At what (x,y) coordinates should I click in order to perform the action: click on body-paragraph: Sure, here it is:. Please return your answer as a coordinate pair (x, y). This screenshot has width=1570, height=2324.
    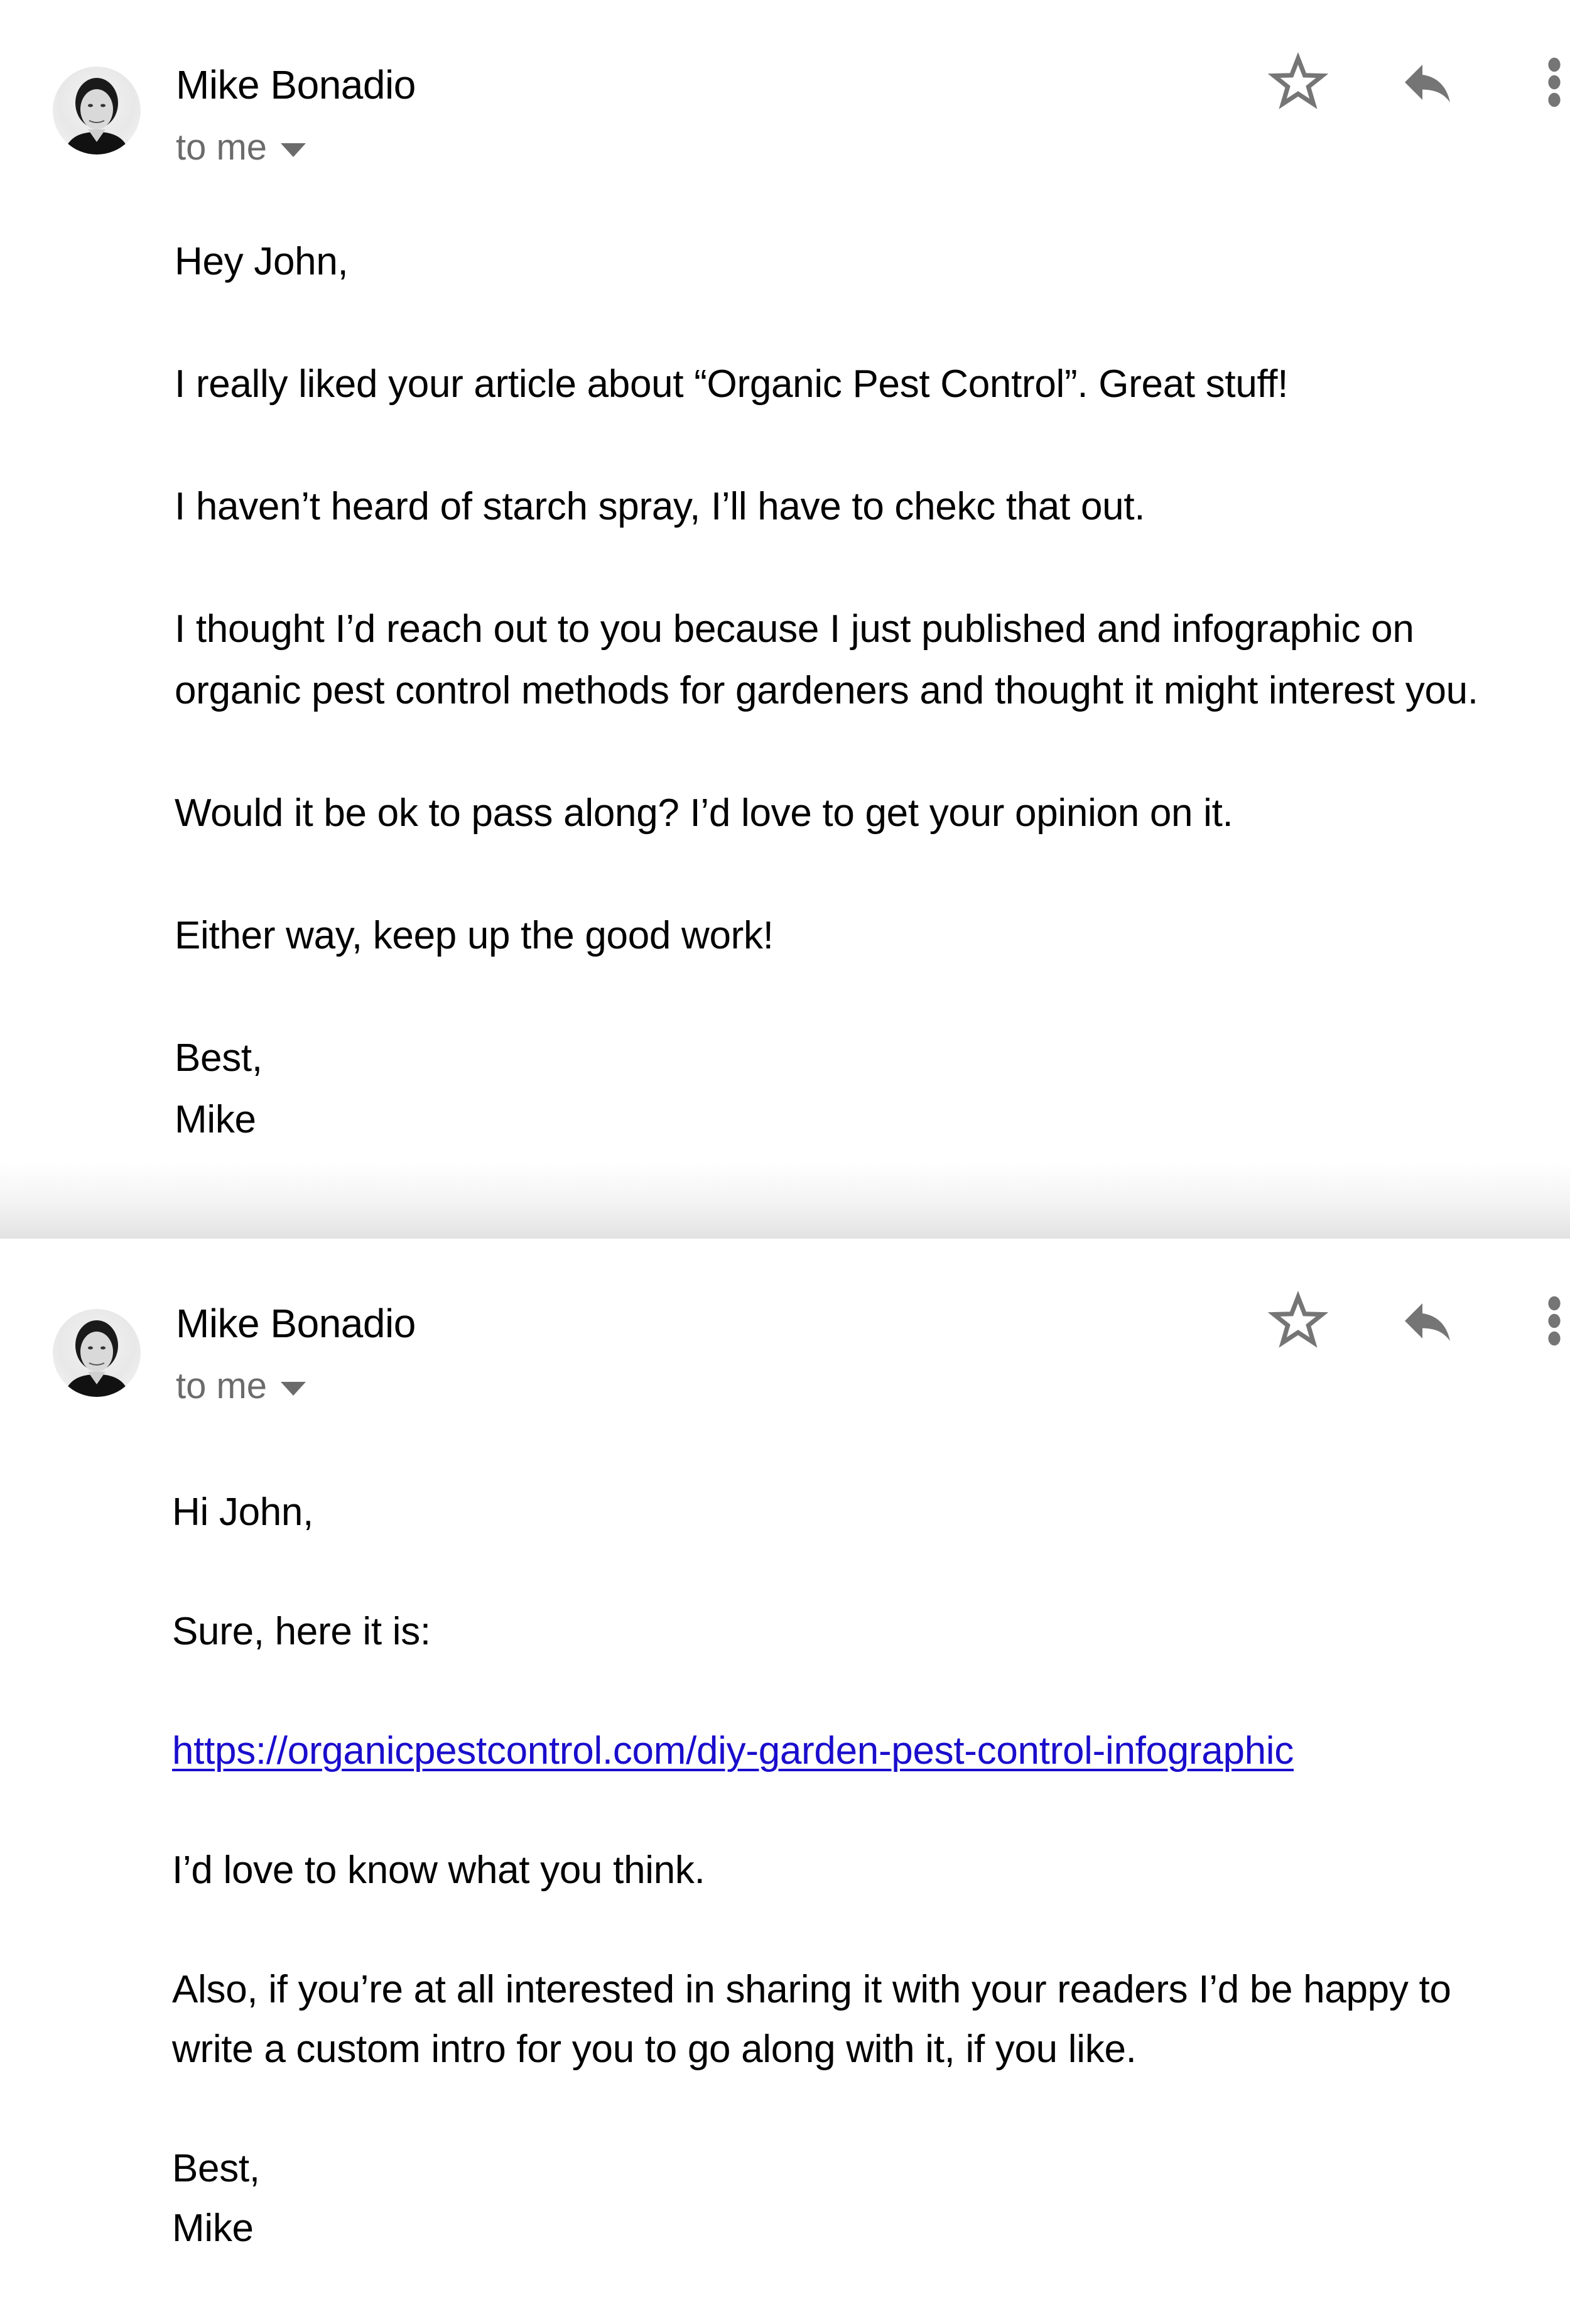
    Looking at the image, I should click on (301, 1632).